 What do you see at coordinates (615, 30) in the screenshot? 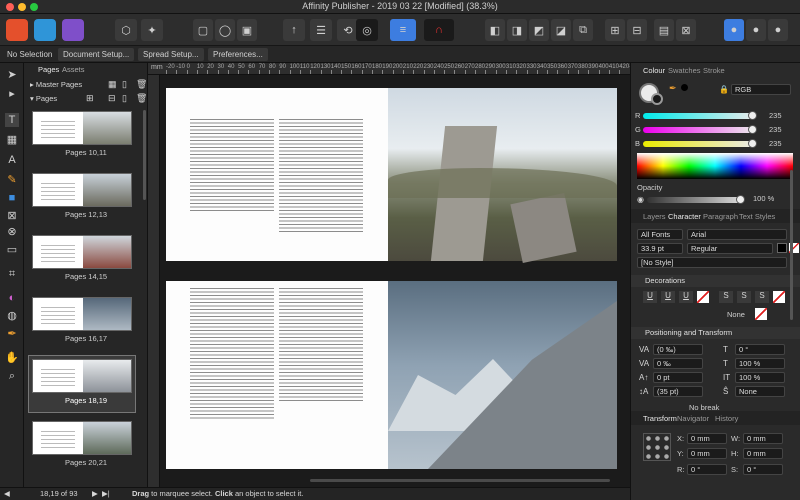
I see `lock-icon: ⊞` at bounding box center [615, 30].